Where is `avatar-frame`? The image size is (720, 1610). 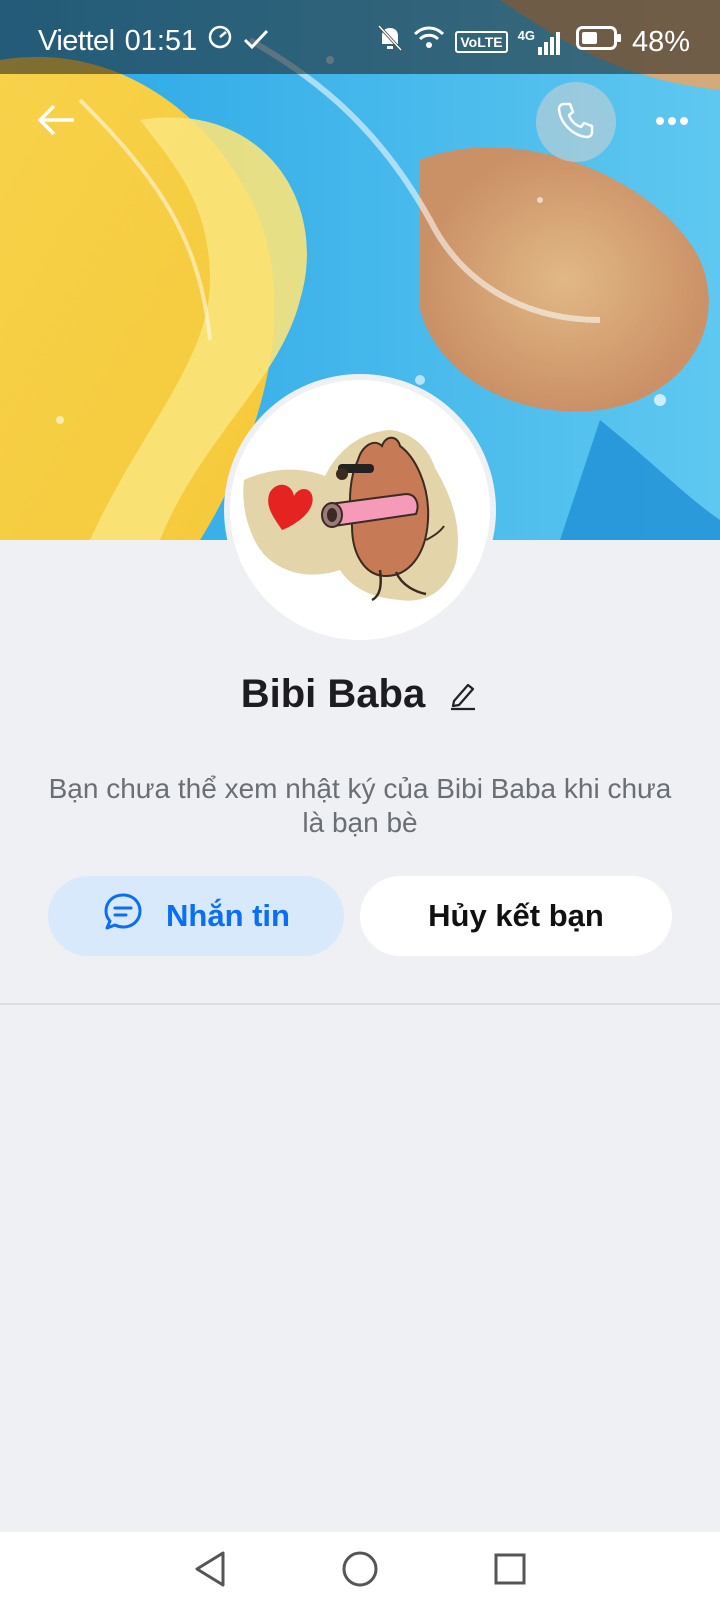 avatar-frame is located at coordinates (360, 510).